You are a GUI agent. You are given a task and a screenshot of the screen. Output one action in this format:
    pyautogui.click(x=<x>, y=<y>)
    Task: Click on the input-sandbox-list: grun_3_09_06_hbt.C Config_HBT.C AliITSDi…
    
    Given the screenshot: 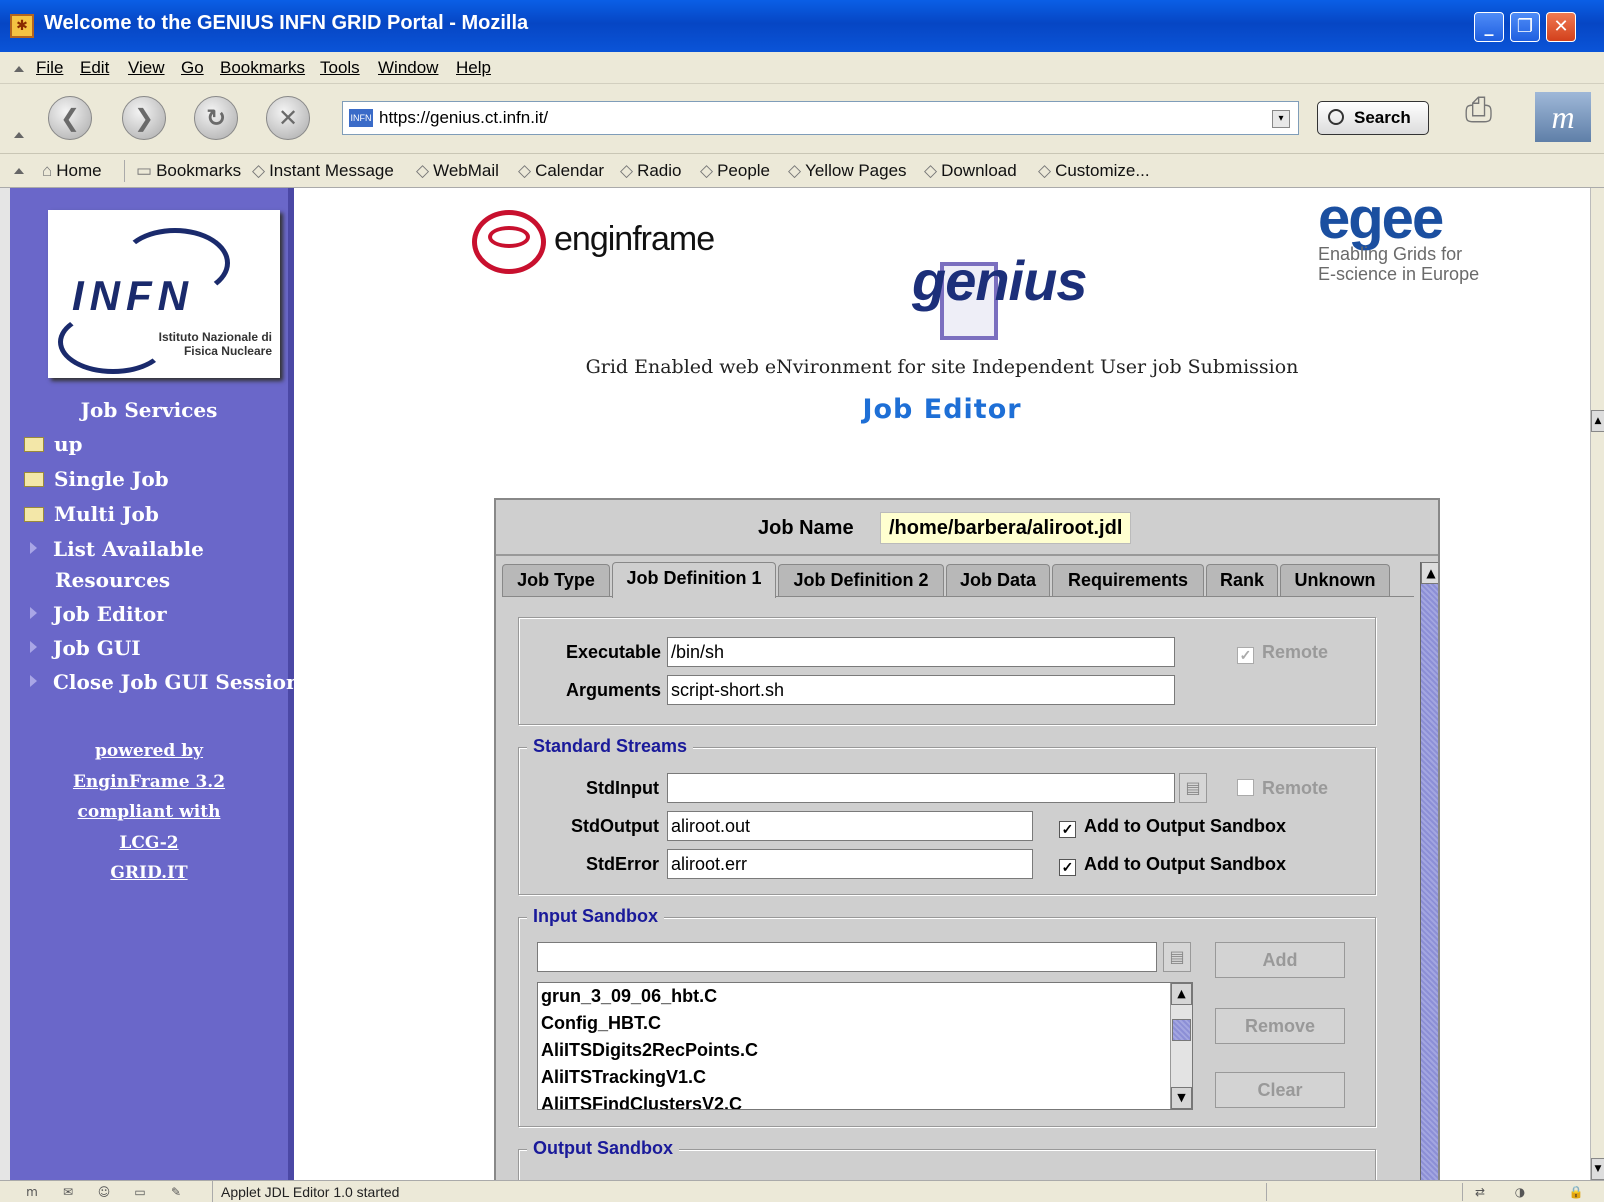 What is the action you would take?
    pyautogui.click(x=865, y=1046)
    